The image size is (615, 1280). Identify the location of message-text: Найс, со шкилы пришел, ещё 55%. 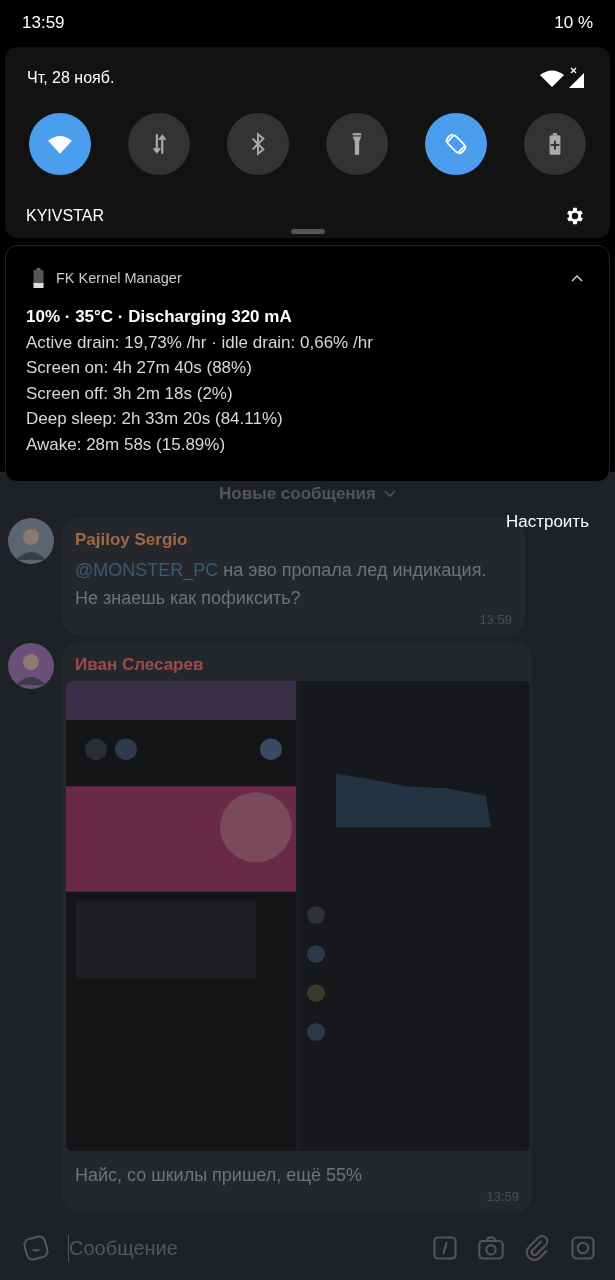
(219, 1175).